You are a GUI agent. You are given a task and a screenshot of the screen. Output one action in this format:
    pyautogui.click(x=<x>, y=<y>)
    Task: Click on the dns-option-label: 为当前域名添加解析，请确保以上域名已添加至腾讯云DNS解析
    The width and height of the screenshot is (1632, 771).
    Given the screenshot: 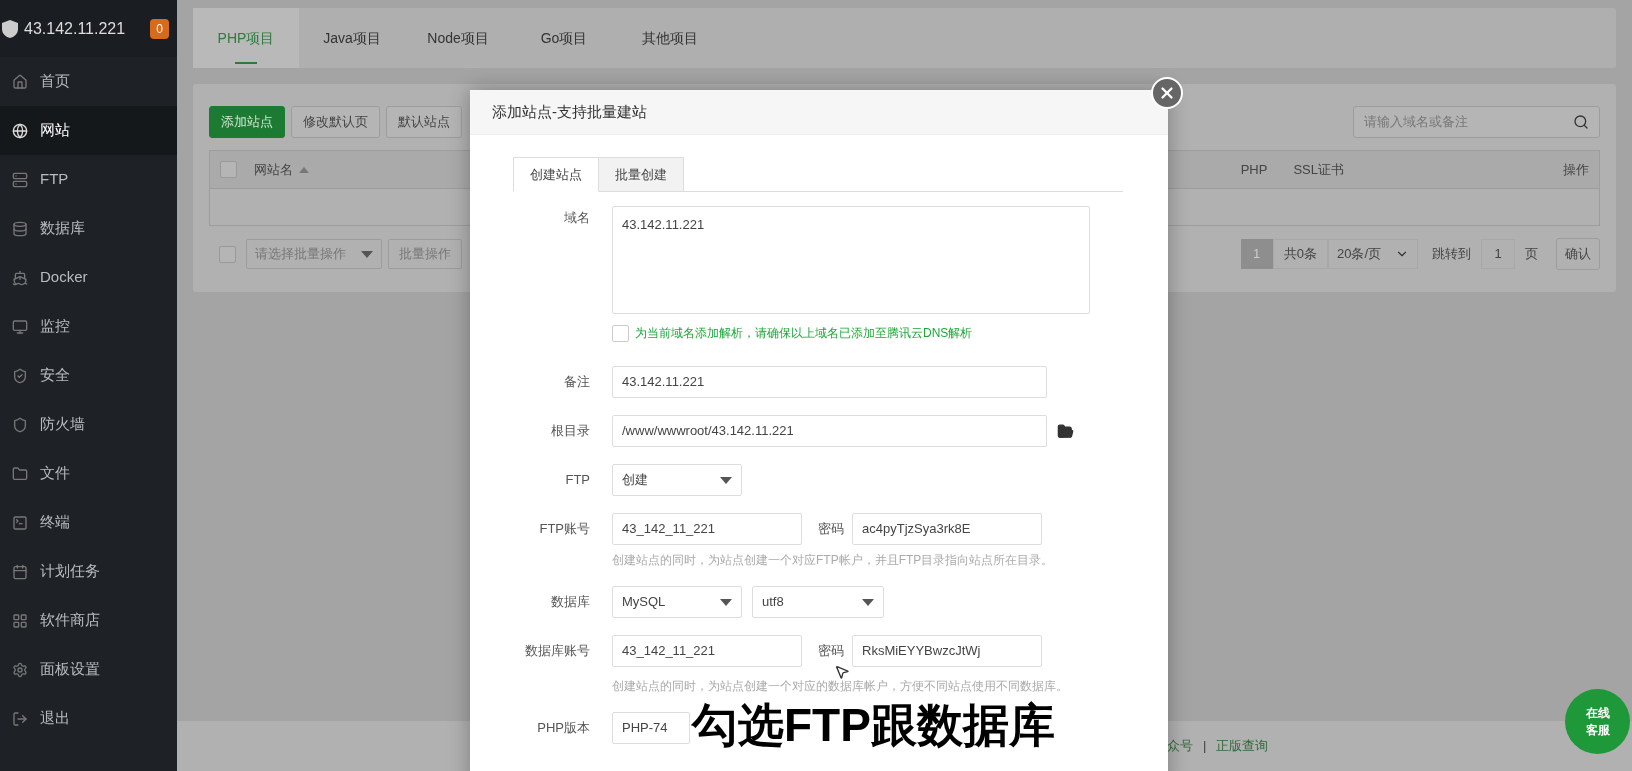 What is the action you would take?
    pyautogui.click(x=804, y=333)
    